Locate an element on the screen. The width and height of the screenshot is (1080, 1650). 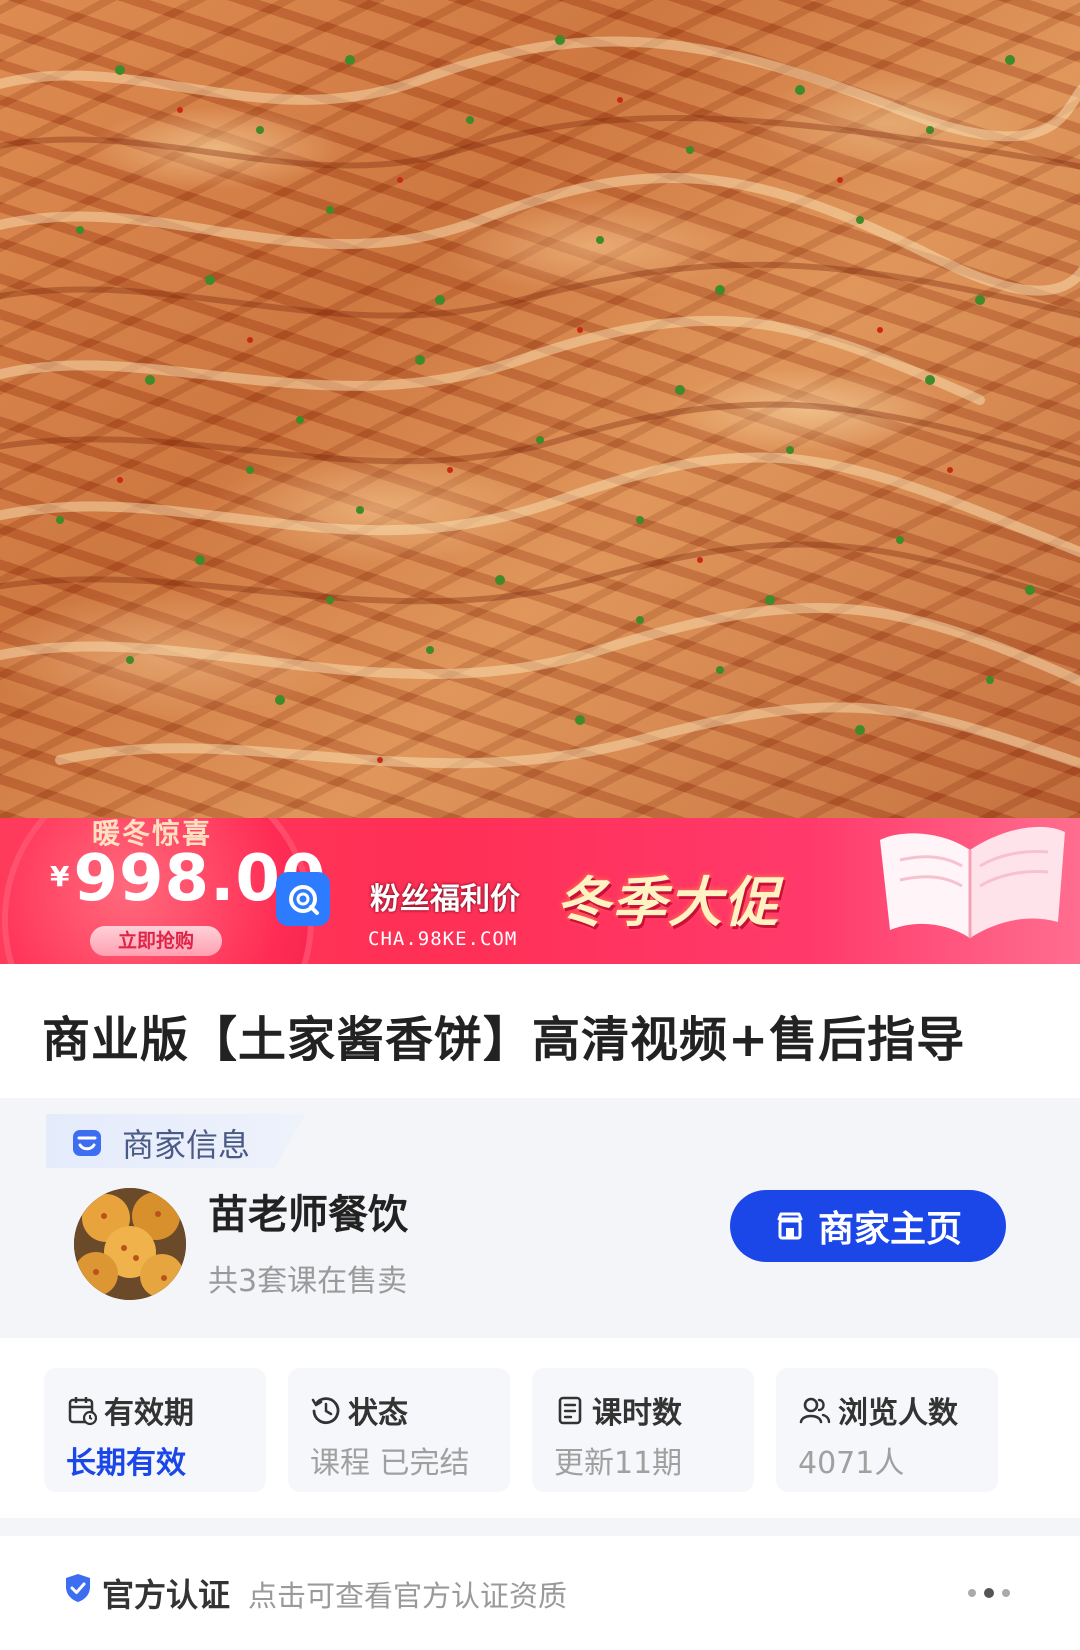
document-icon is located at coordinates (570, 1410).